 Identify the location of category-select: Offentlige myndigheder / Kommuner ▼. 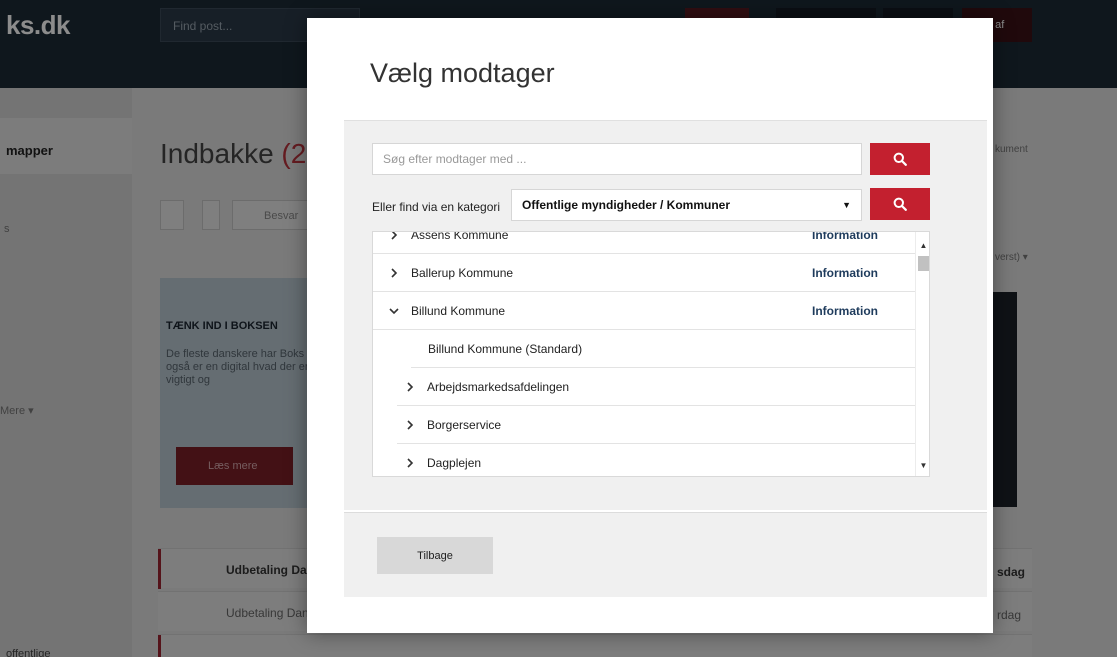
(686, 205).